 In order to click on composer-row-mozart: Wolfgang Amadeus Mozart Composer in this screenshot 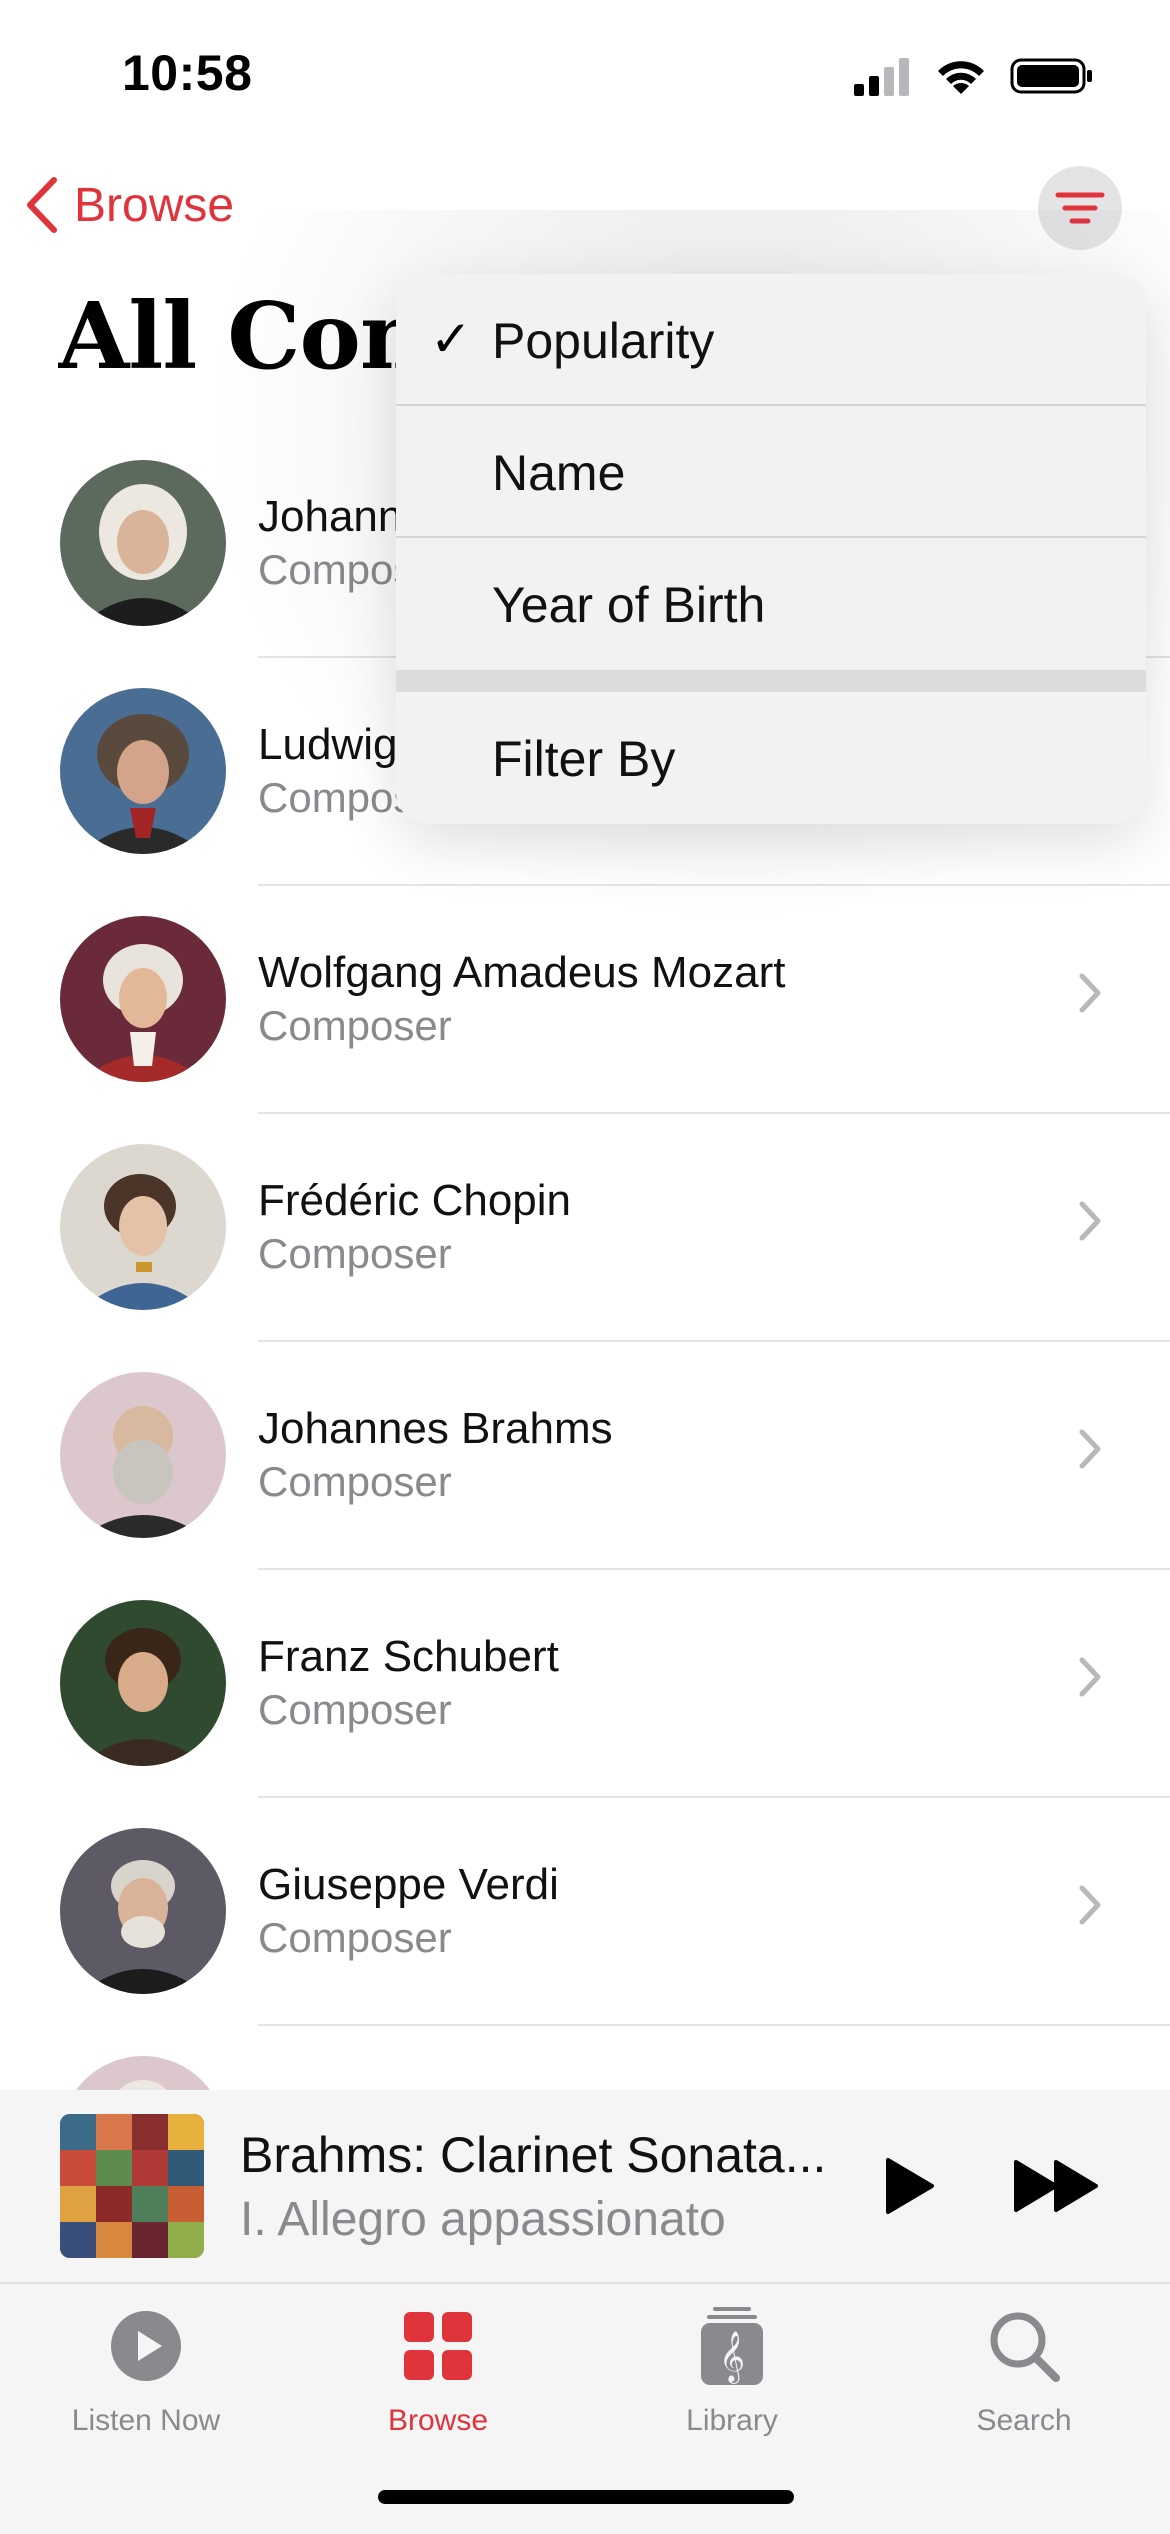, I will do `click(585, 1022)`.